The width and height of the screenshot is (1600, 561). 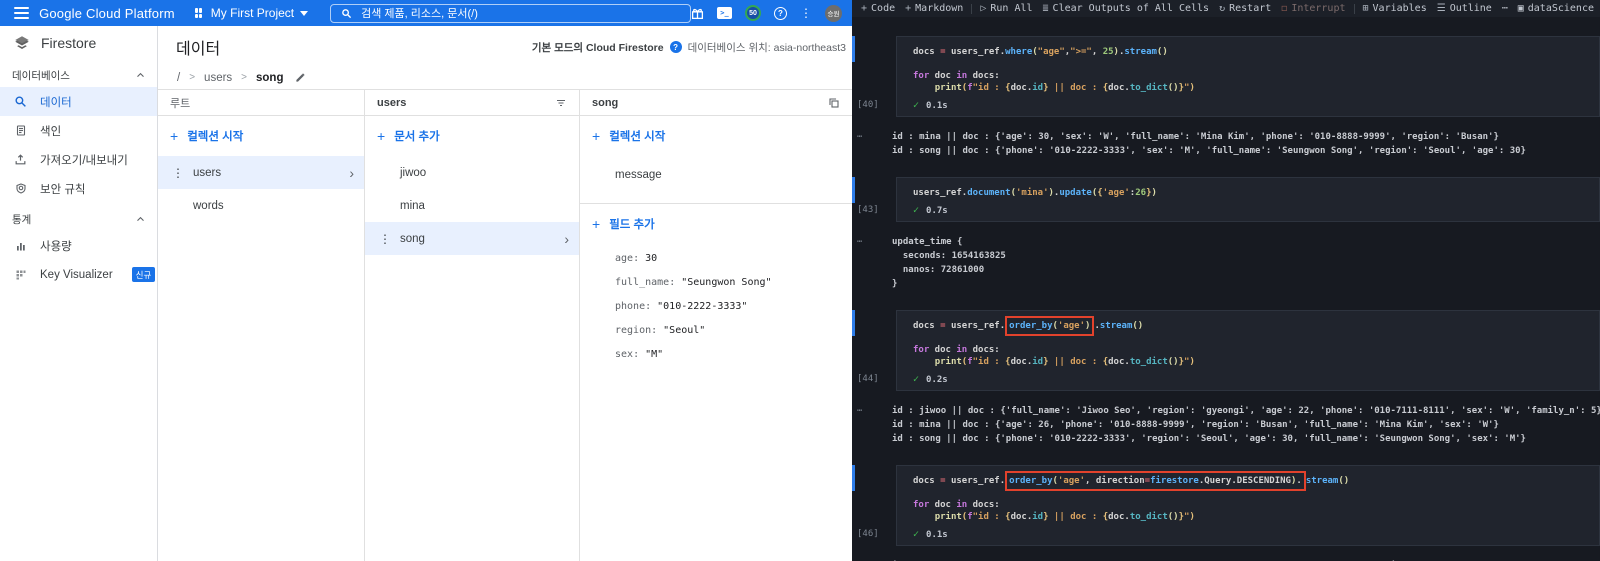 What do you see at coordinates (1441, 8) in the screenshot?
I see `outline-icon: ☰` at bounding box center [1441, 8].